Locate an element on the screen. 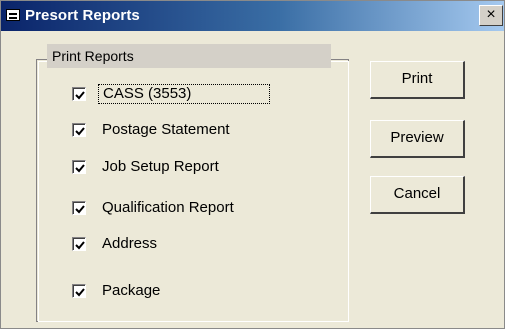  close-button: × is located at coordinates (491, 15).